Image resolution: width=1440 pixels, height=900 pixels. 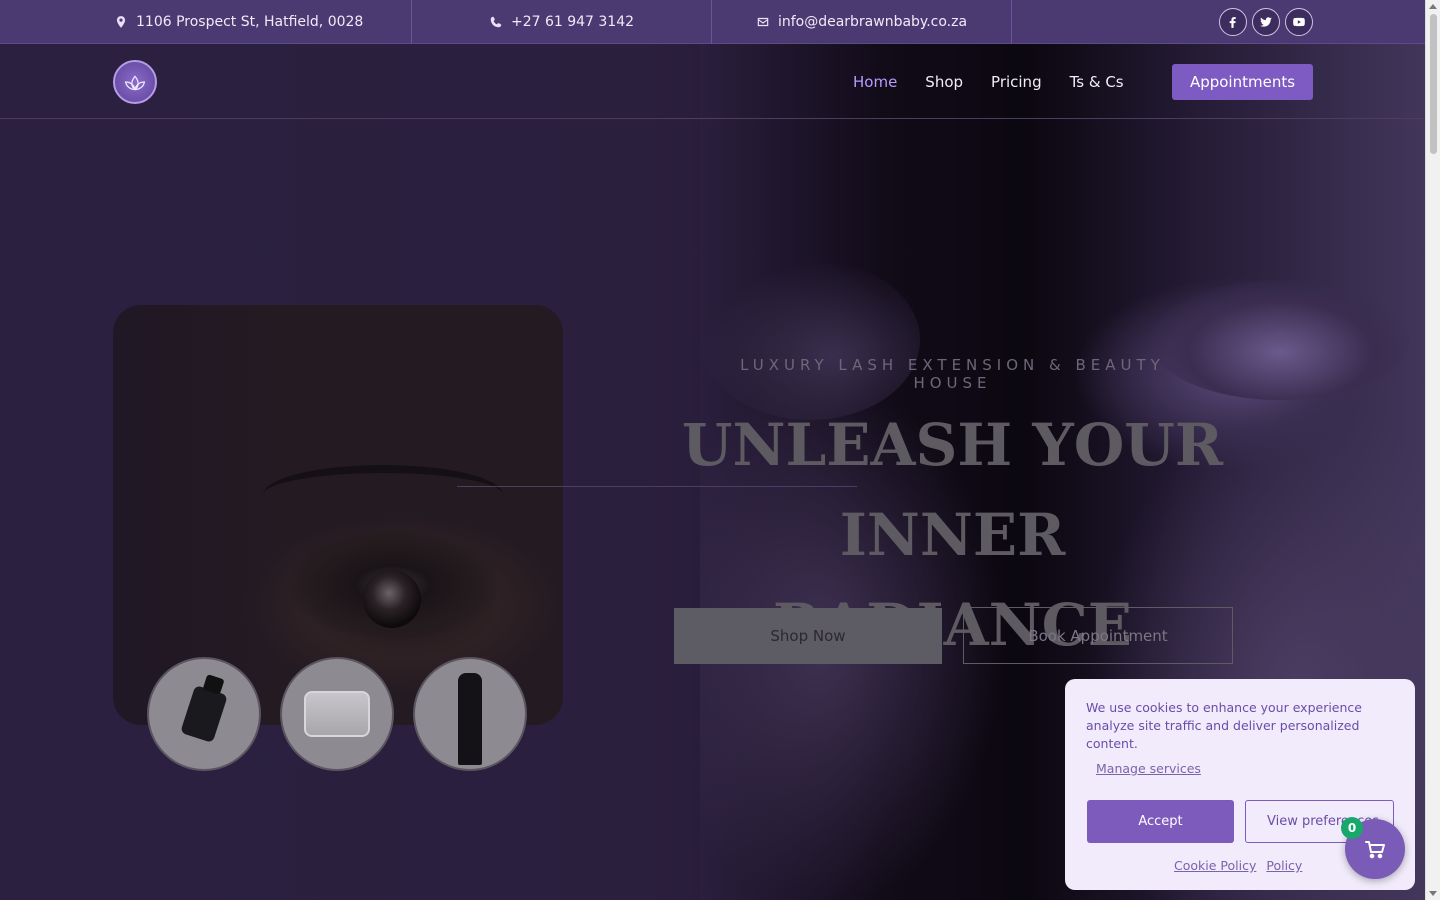 What do you see at coordinates (1433, 6) in the screenshot?
I see `scroll-up-arrow-icon` at bounding box center [1433, 6].